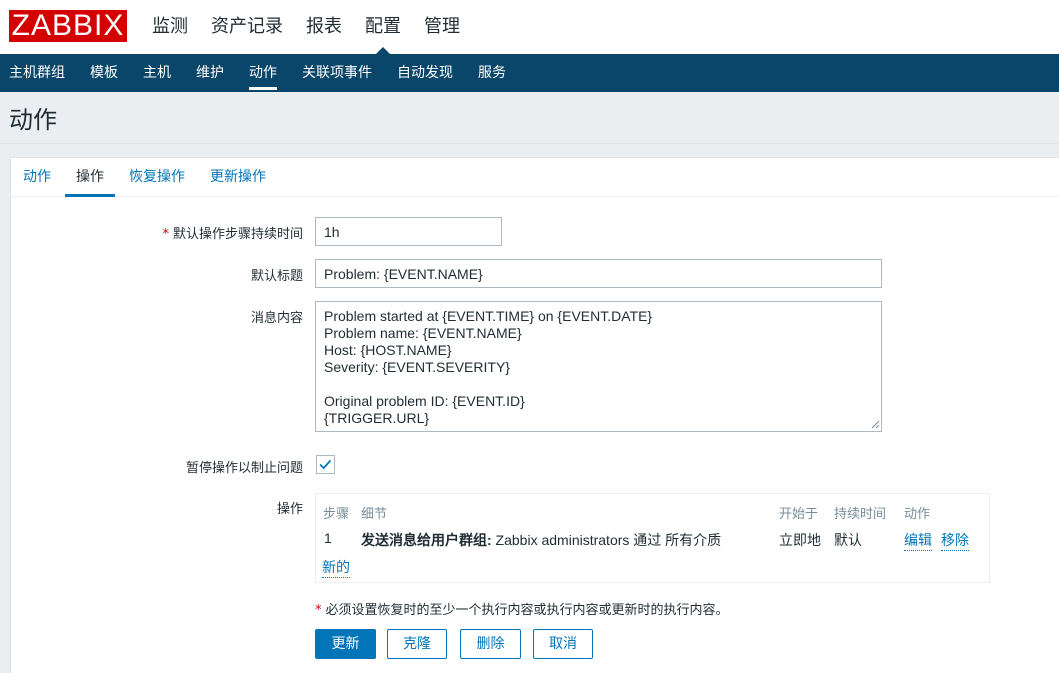 The height and width of the screenshot is (673, 1059). What do you see at coordinates (799, 514) in the screenshot?
I see `col-start-in: 开始于` at bounding box center [799, 514].